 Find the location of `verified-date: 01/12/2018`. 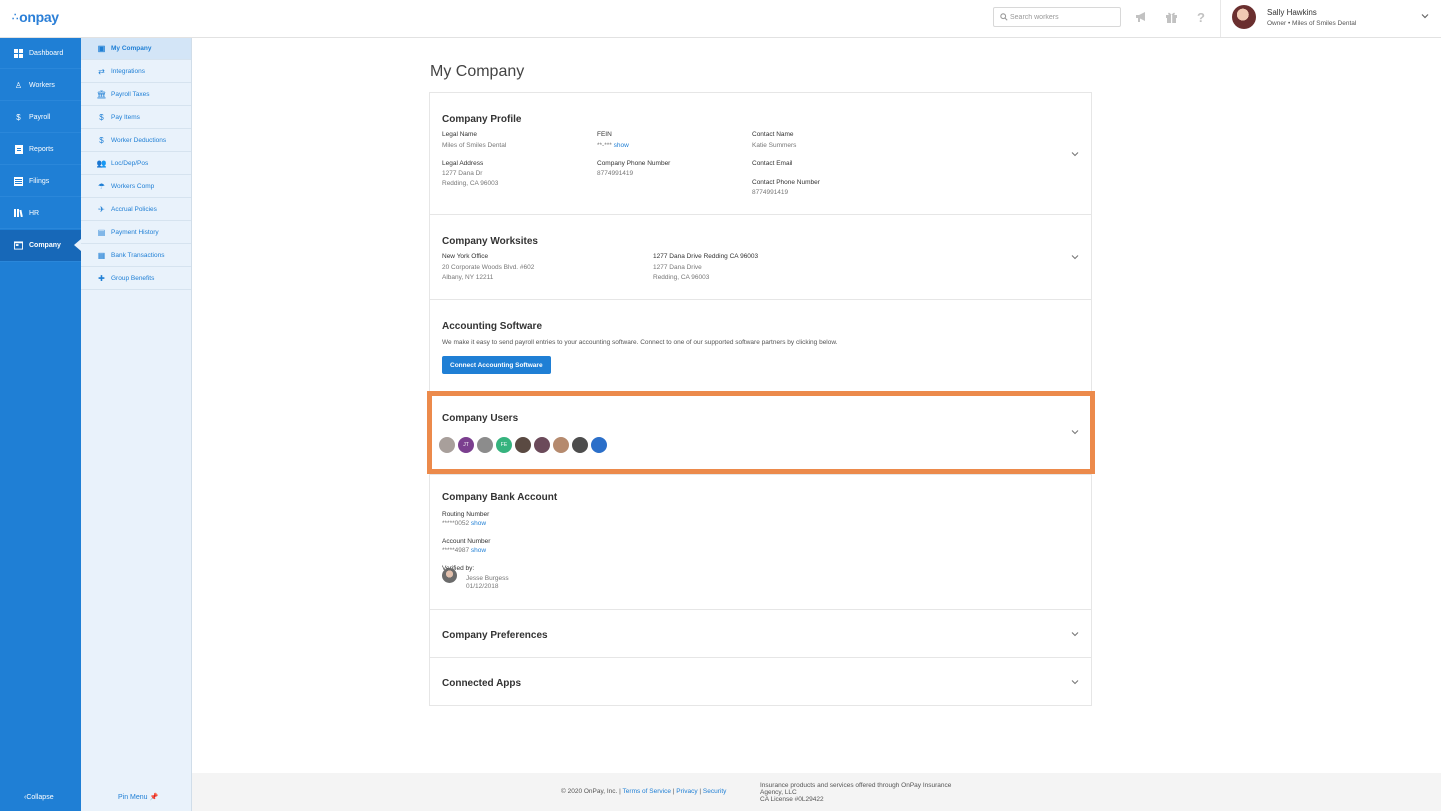

verified-date: 01/12/2018 is located at coordinates (482, 586).